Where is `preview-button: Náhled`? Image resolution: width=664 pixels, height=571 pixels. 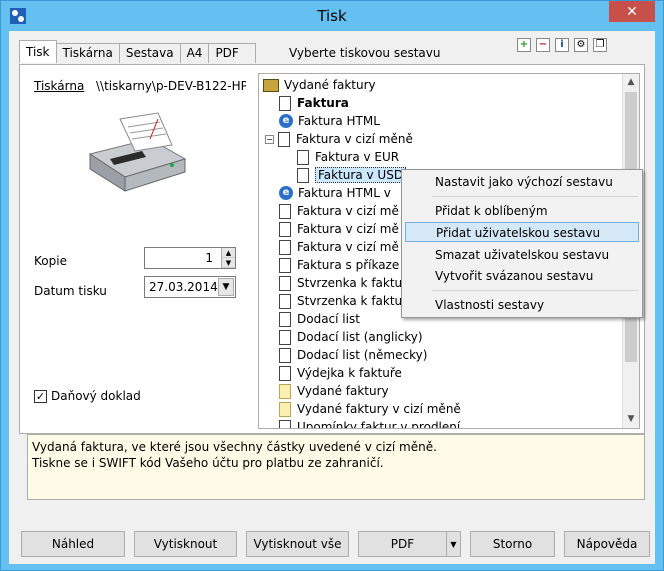
preview-button: Náhled is located at coordinates (73, 544).